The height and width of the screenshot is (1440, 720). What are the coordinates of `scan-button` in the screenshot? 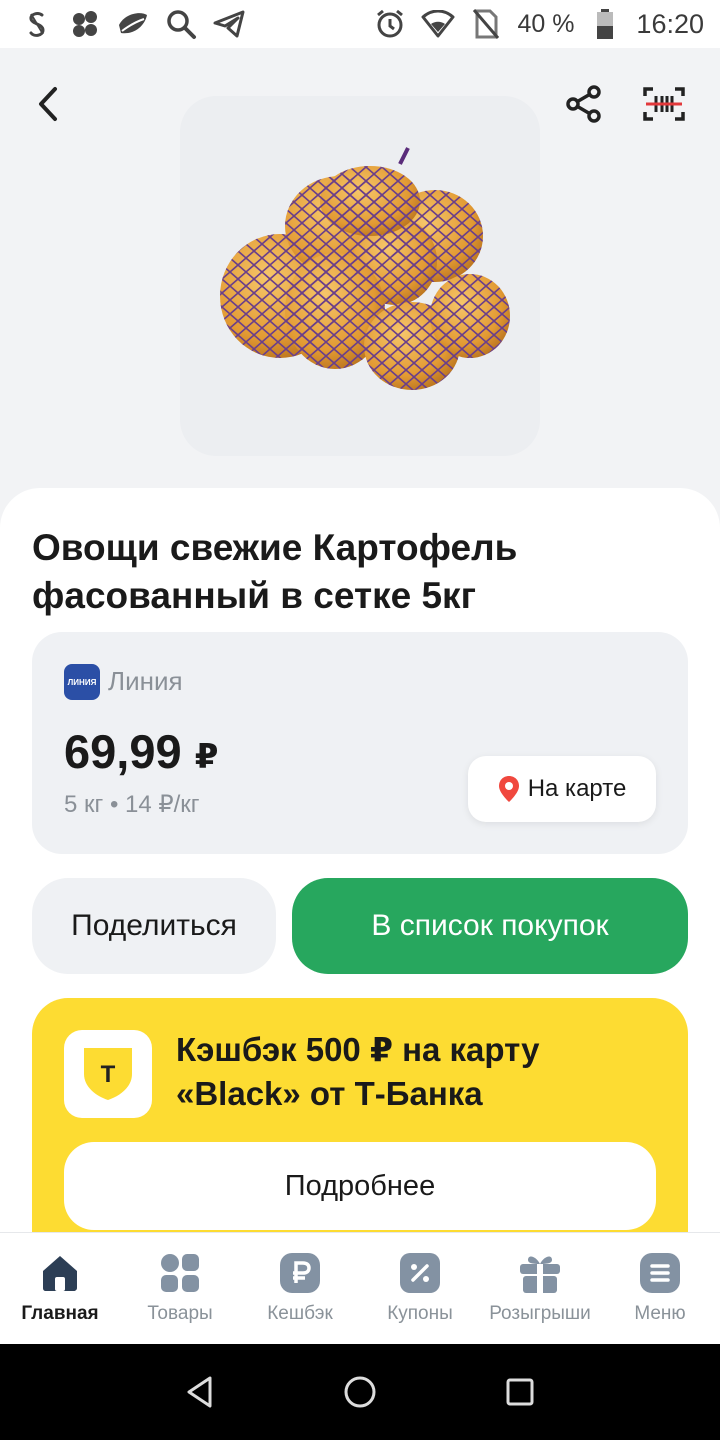 It's located at (664, 104).